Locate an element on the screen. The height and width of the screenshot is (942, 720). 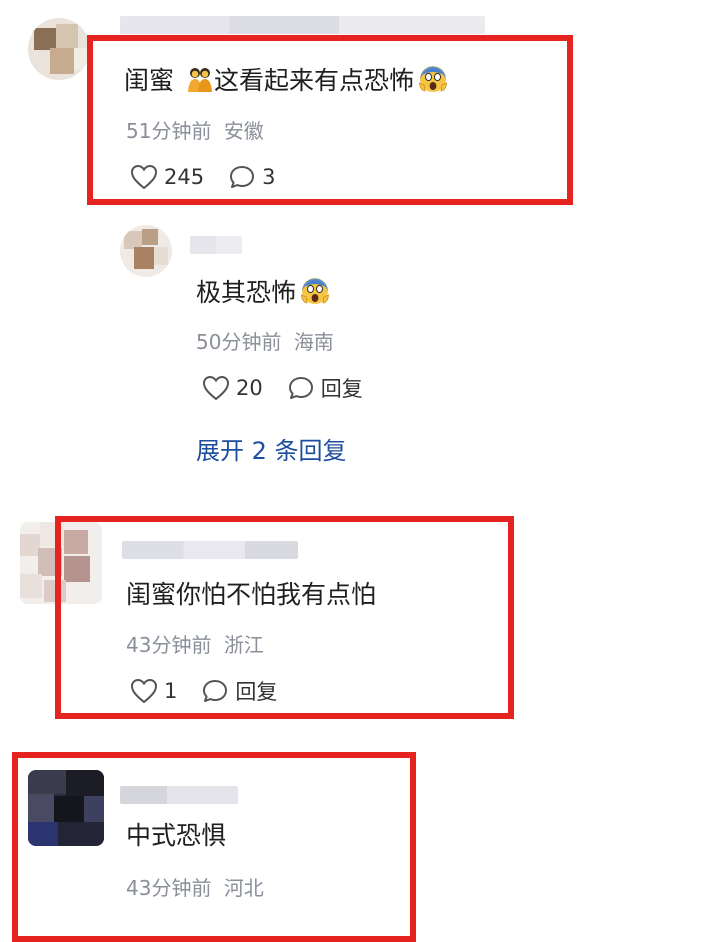
like-button: 245 is located at coordinates (167, 177).